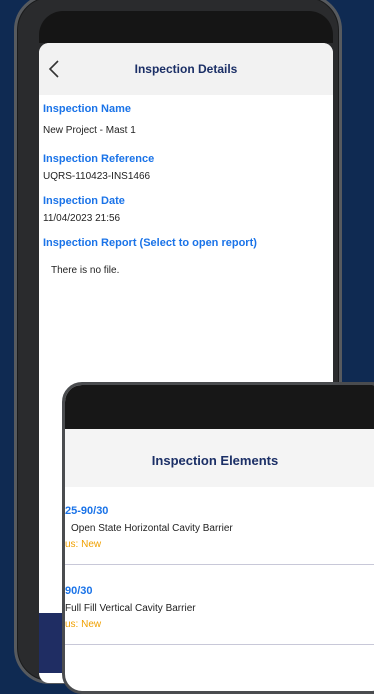  Describe the element at coordinates (87, 109) in the screenshot. I see `inspection-name-label: Inspection Name` at that location.